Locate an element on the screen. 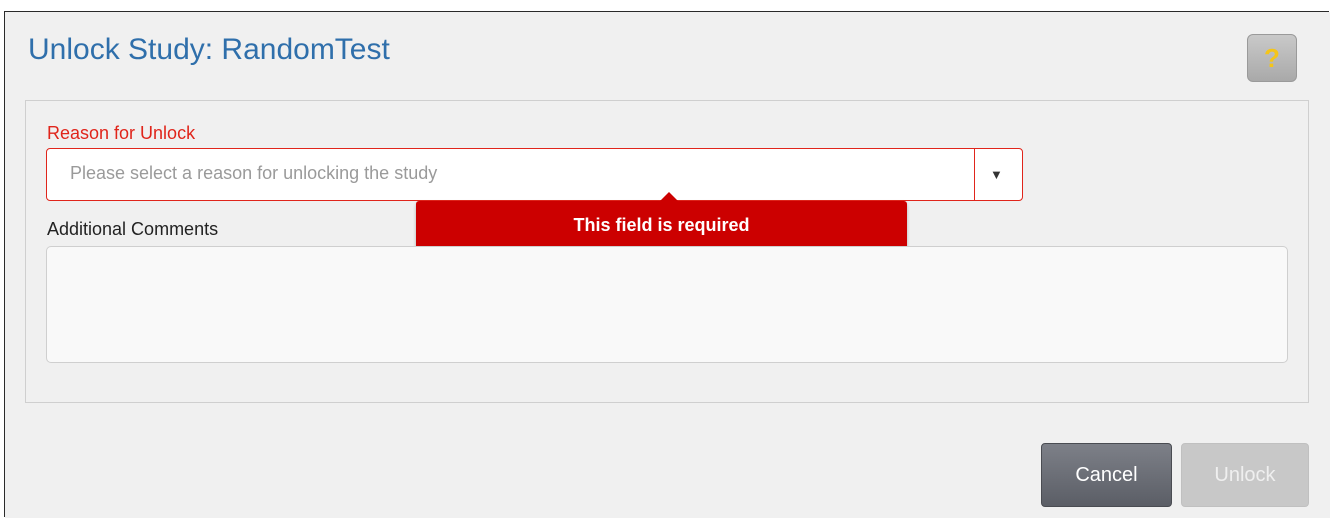 This screenshot has width=1330, height=518. reason-for-unlock-label: Reason for Unlock is located at coordinates (121, 133).